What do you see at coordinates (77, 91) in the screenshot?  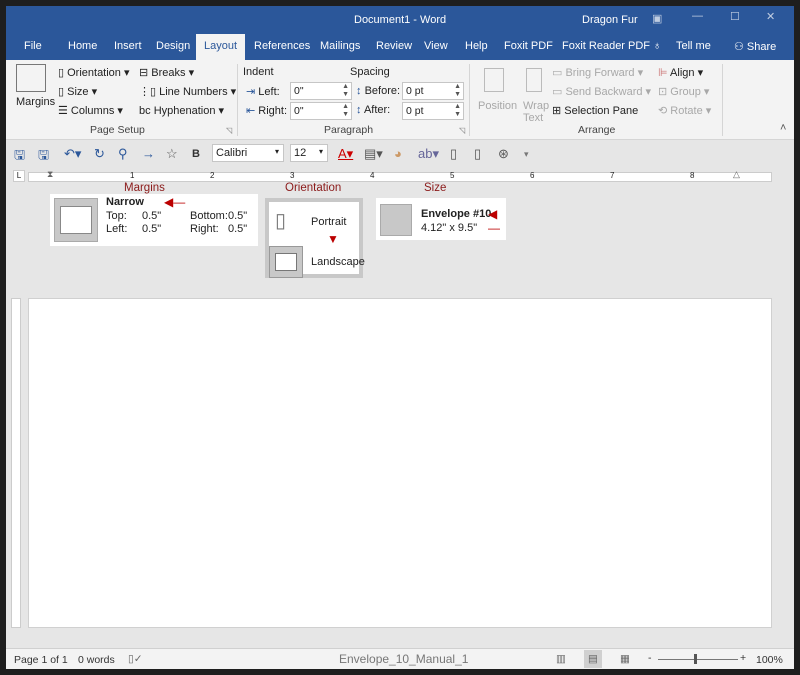 I see `size-button: ▯ Size ▾` at bounding box center [77, 91].